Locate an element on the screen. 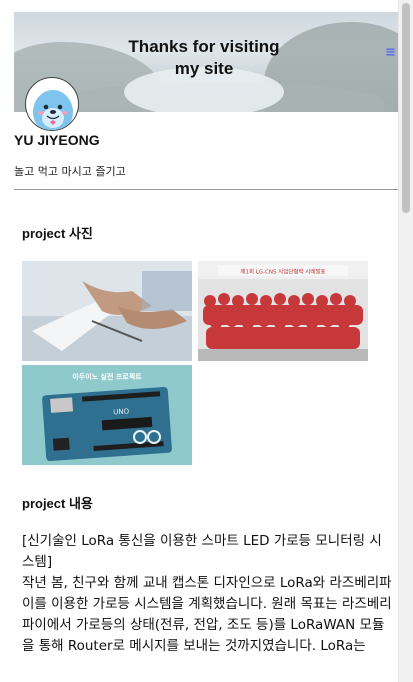 Image resolution: width=413 pixels, height=682 pixels. scrollbar-thumb is located at coordinates (406, 108).